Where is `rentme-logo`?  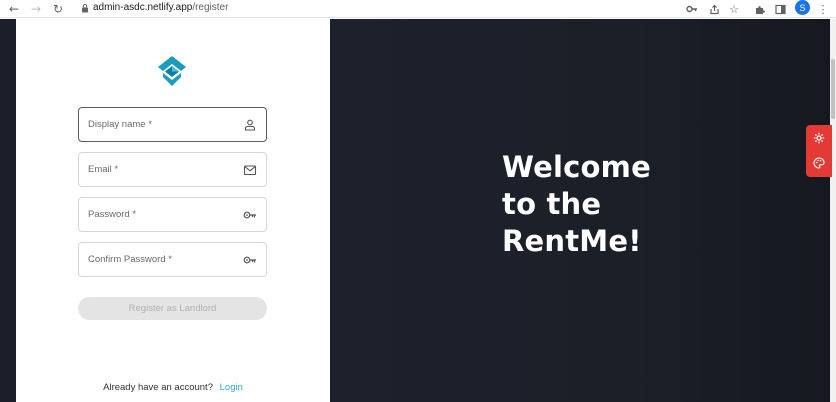
rentme-logo is located at coordinates (172, 71).